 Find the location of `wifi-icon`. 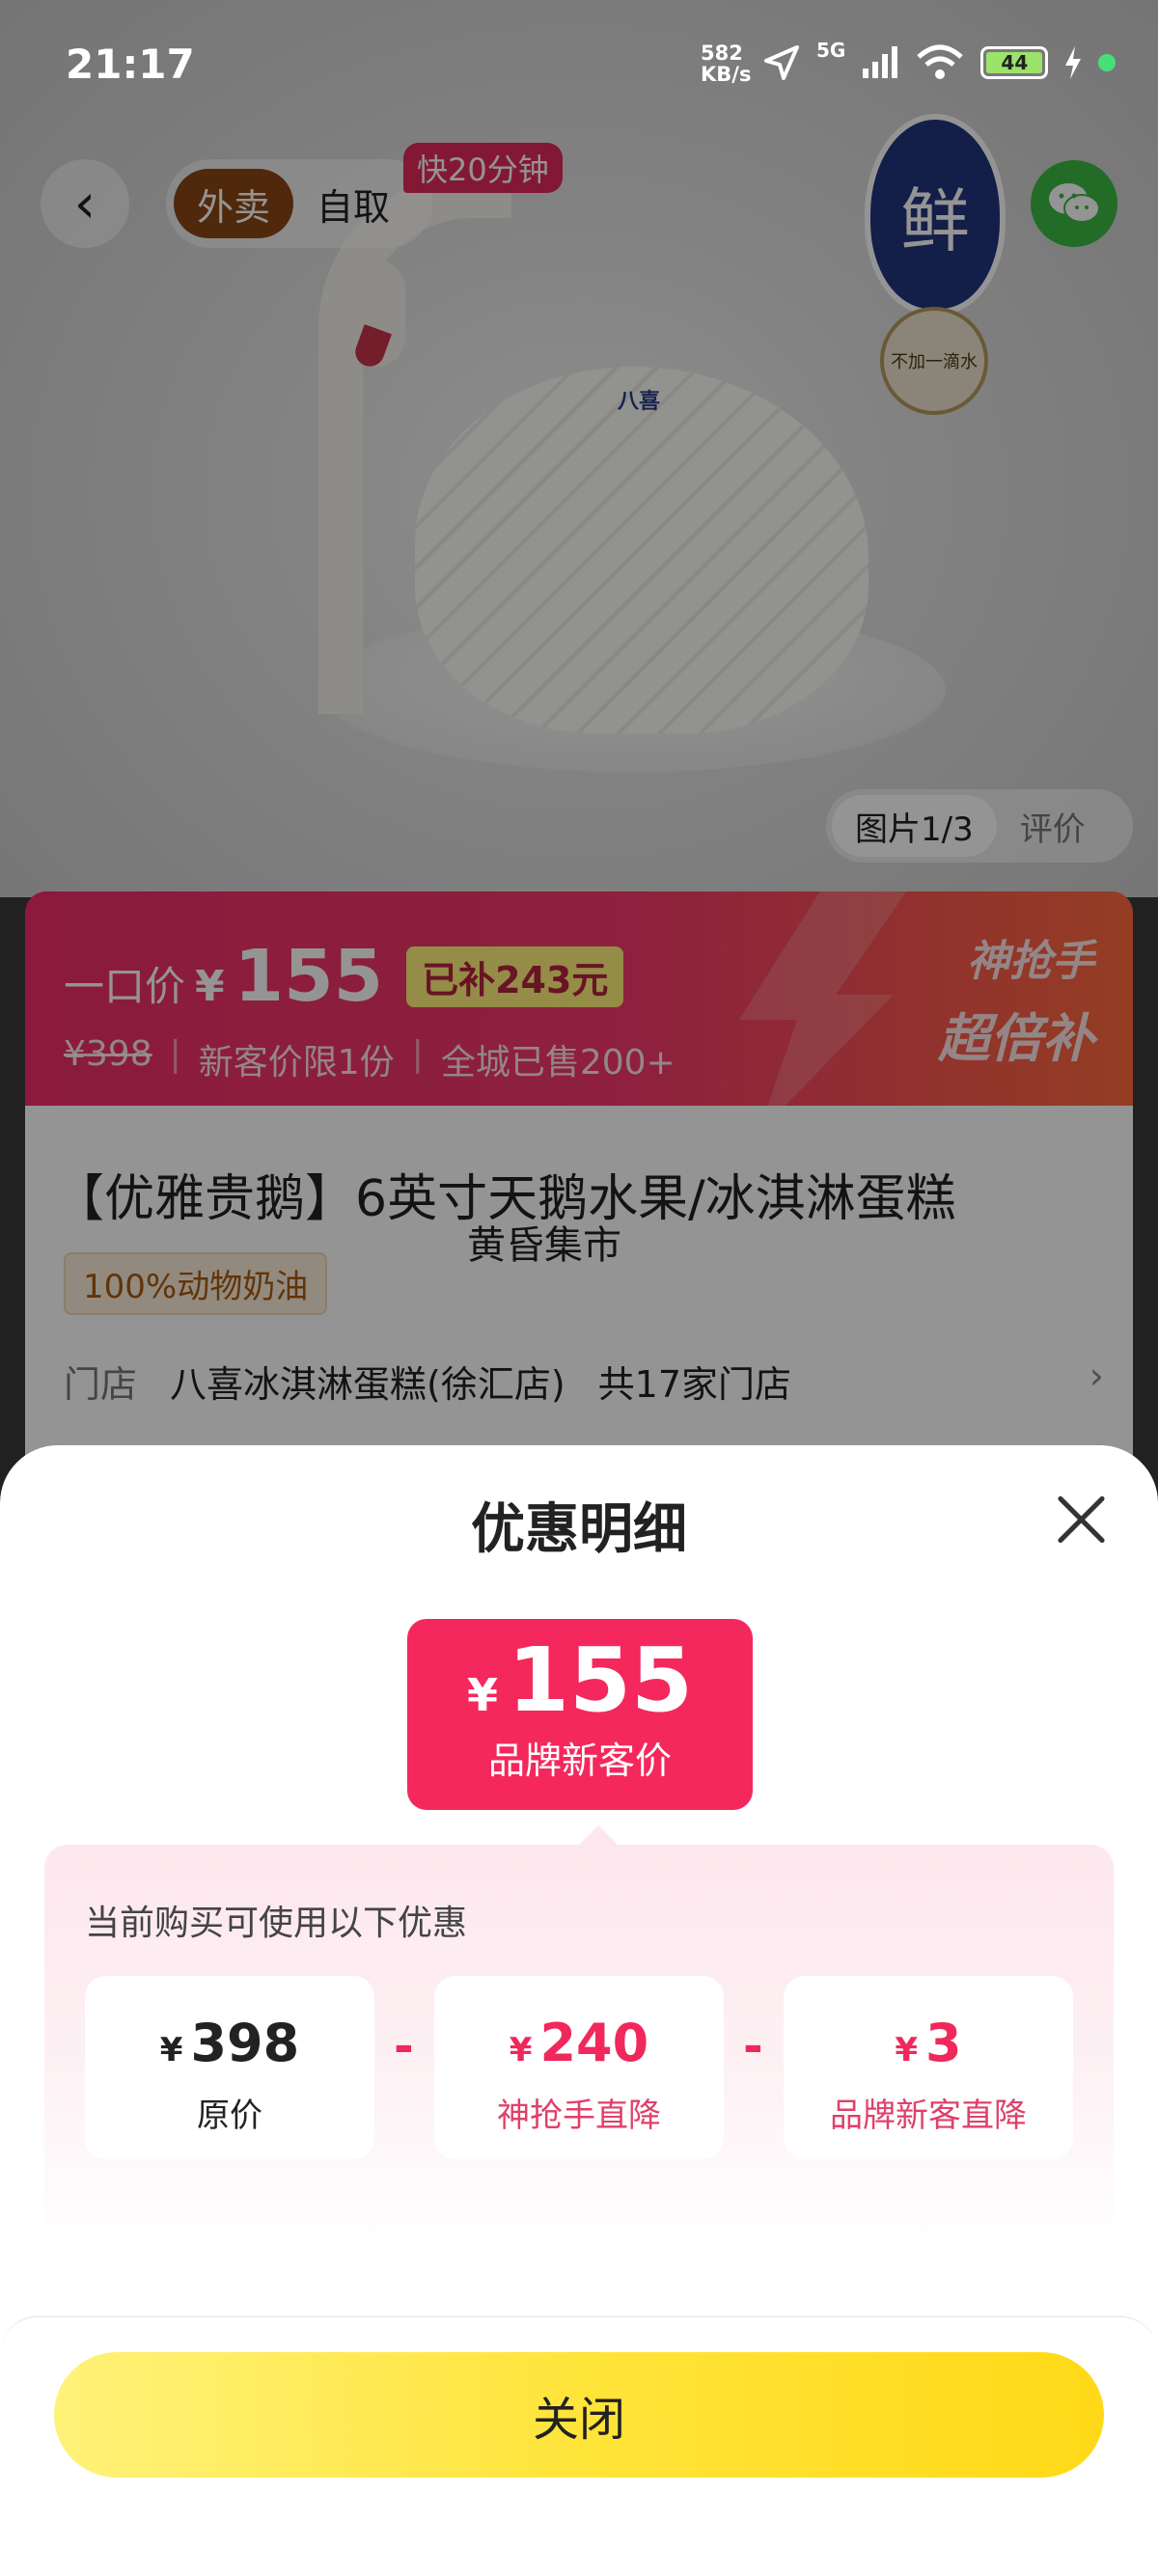

wifi-icon is located at coordinates (940, 61).